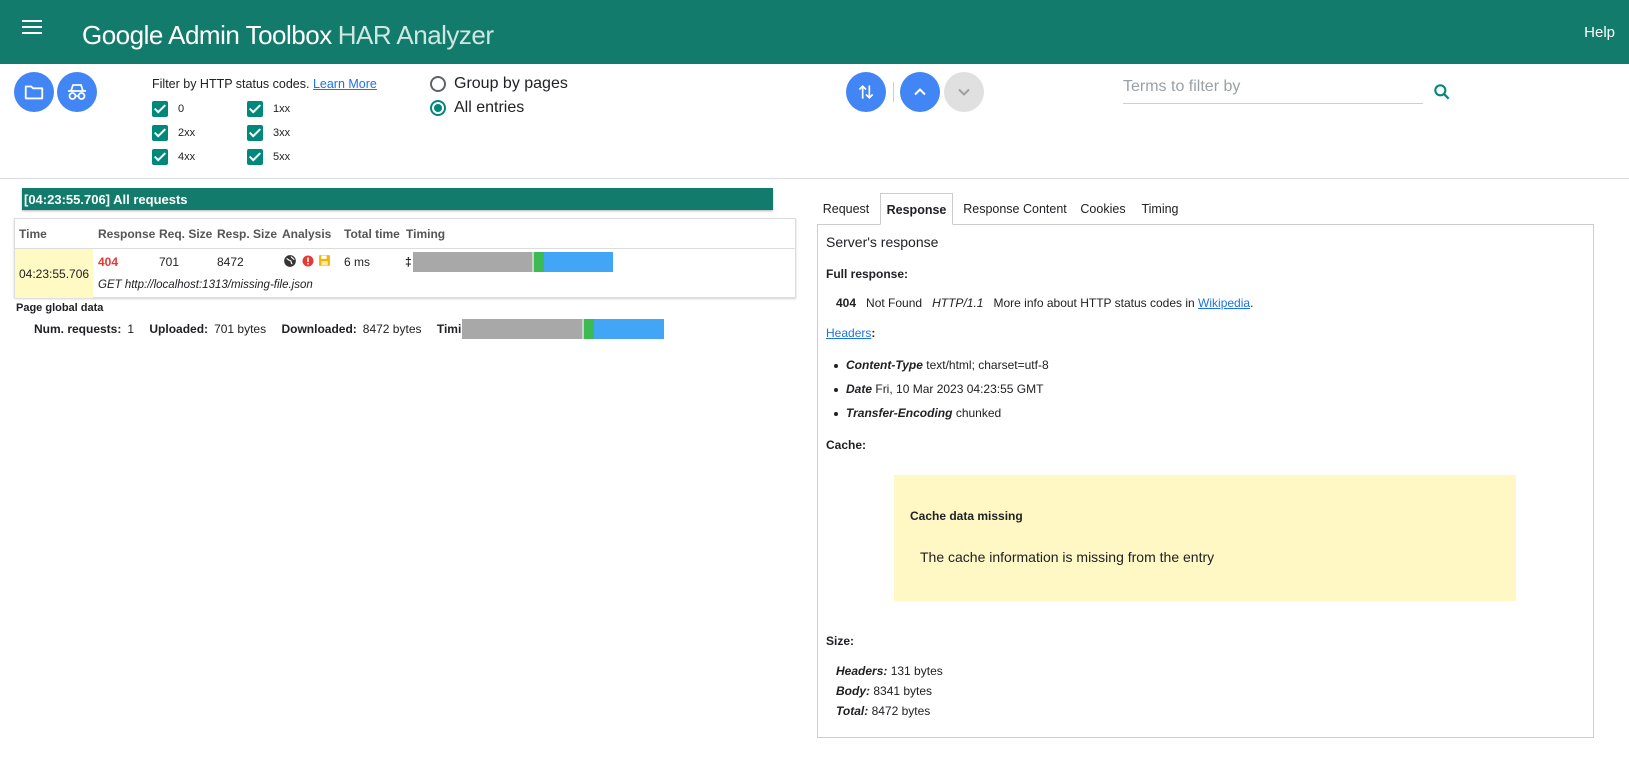 This screenshot has width=1629, height=761. Describe the element at coordinates (33, 234) in the screenshot. I see `column-header-time: Time` at that location.